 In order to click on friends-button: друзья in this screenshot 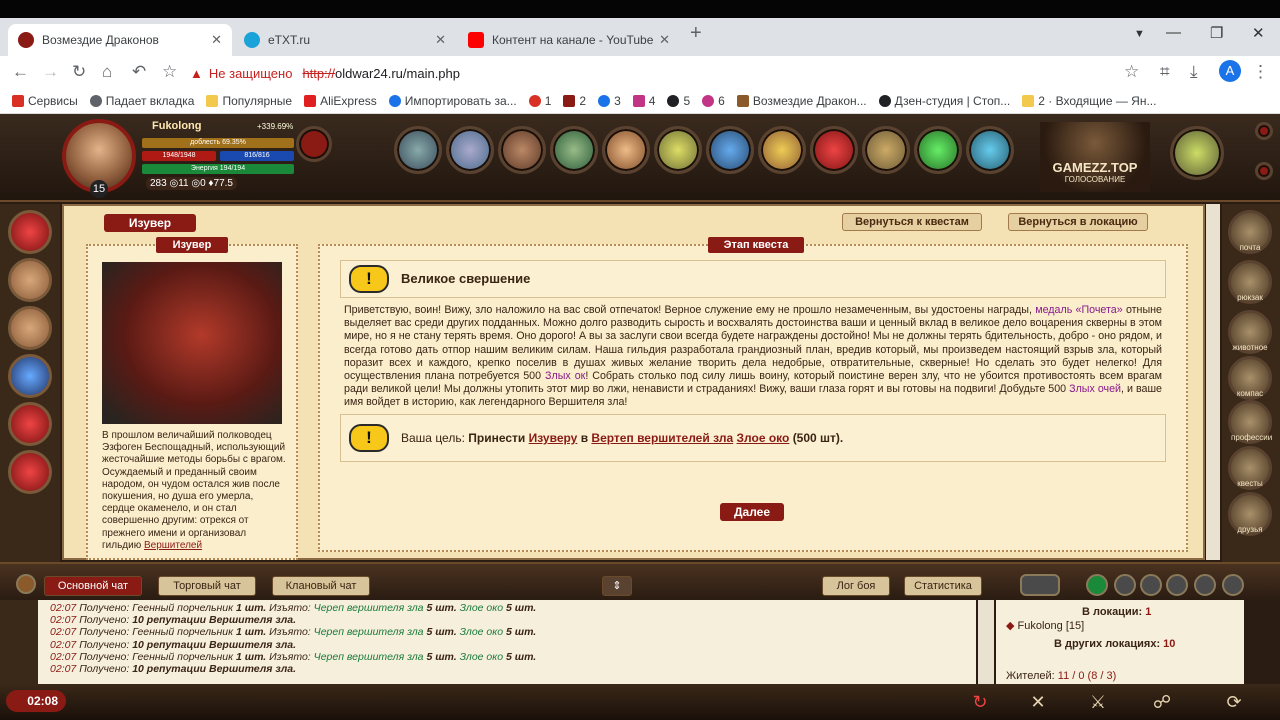, I will do `click(1250, 514)`.